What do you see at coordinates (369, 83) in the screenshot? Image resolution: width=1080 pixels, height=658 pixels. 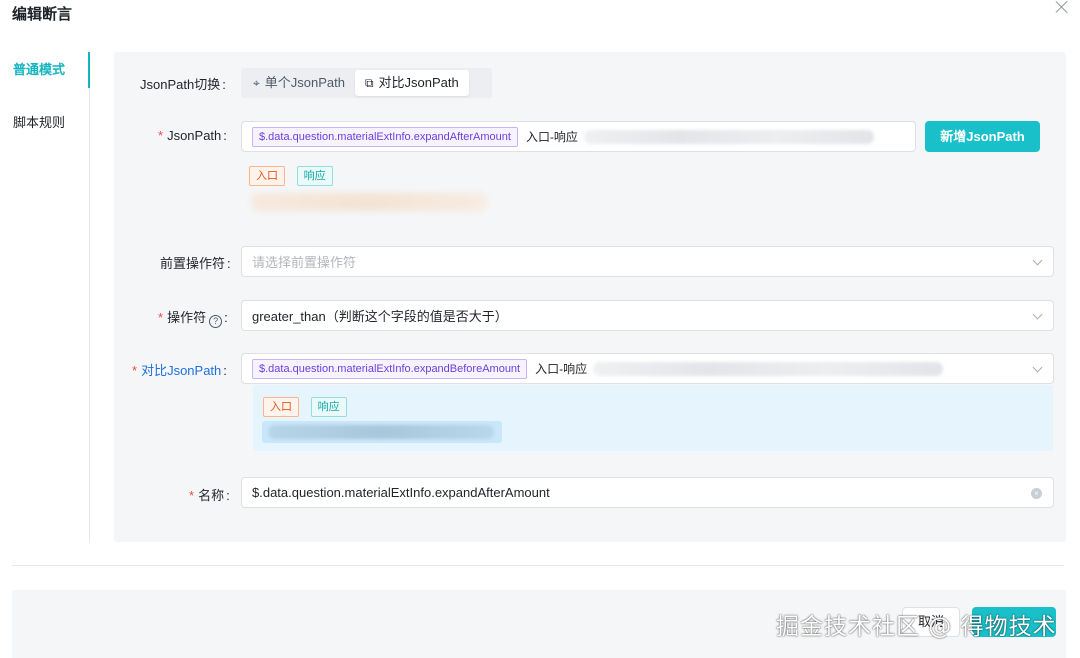 I see `compare-icon: ⧉` at bounding box center [369, 83].